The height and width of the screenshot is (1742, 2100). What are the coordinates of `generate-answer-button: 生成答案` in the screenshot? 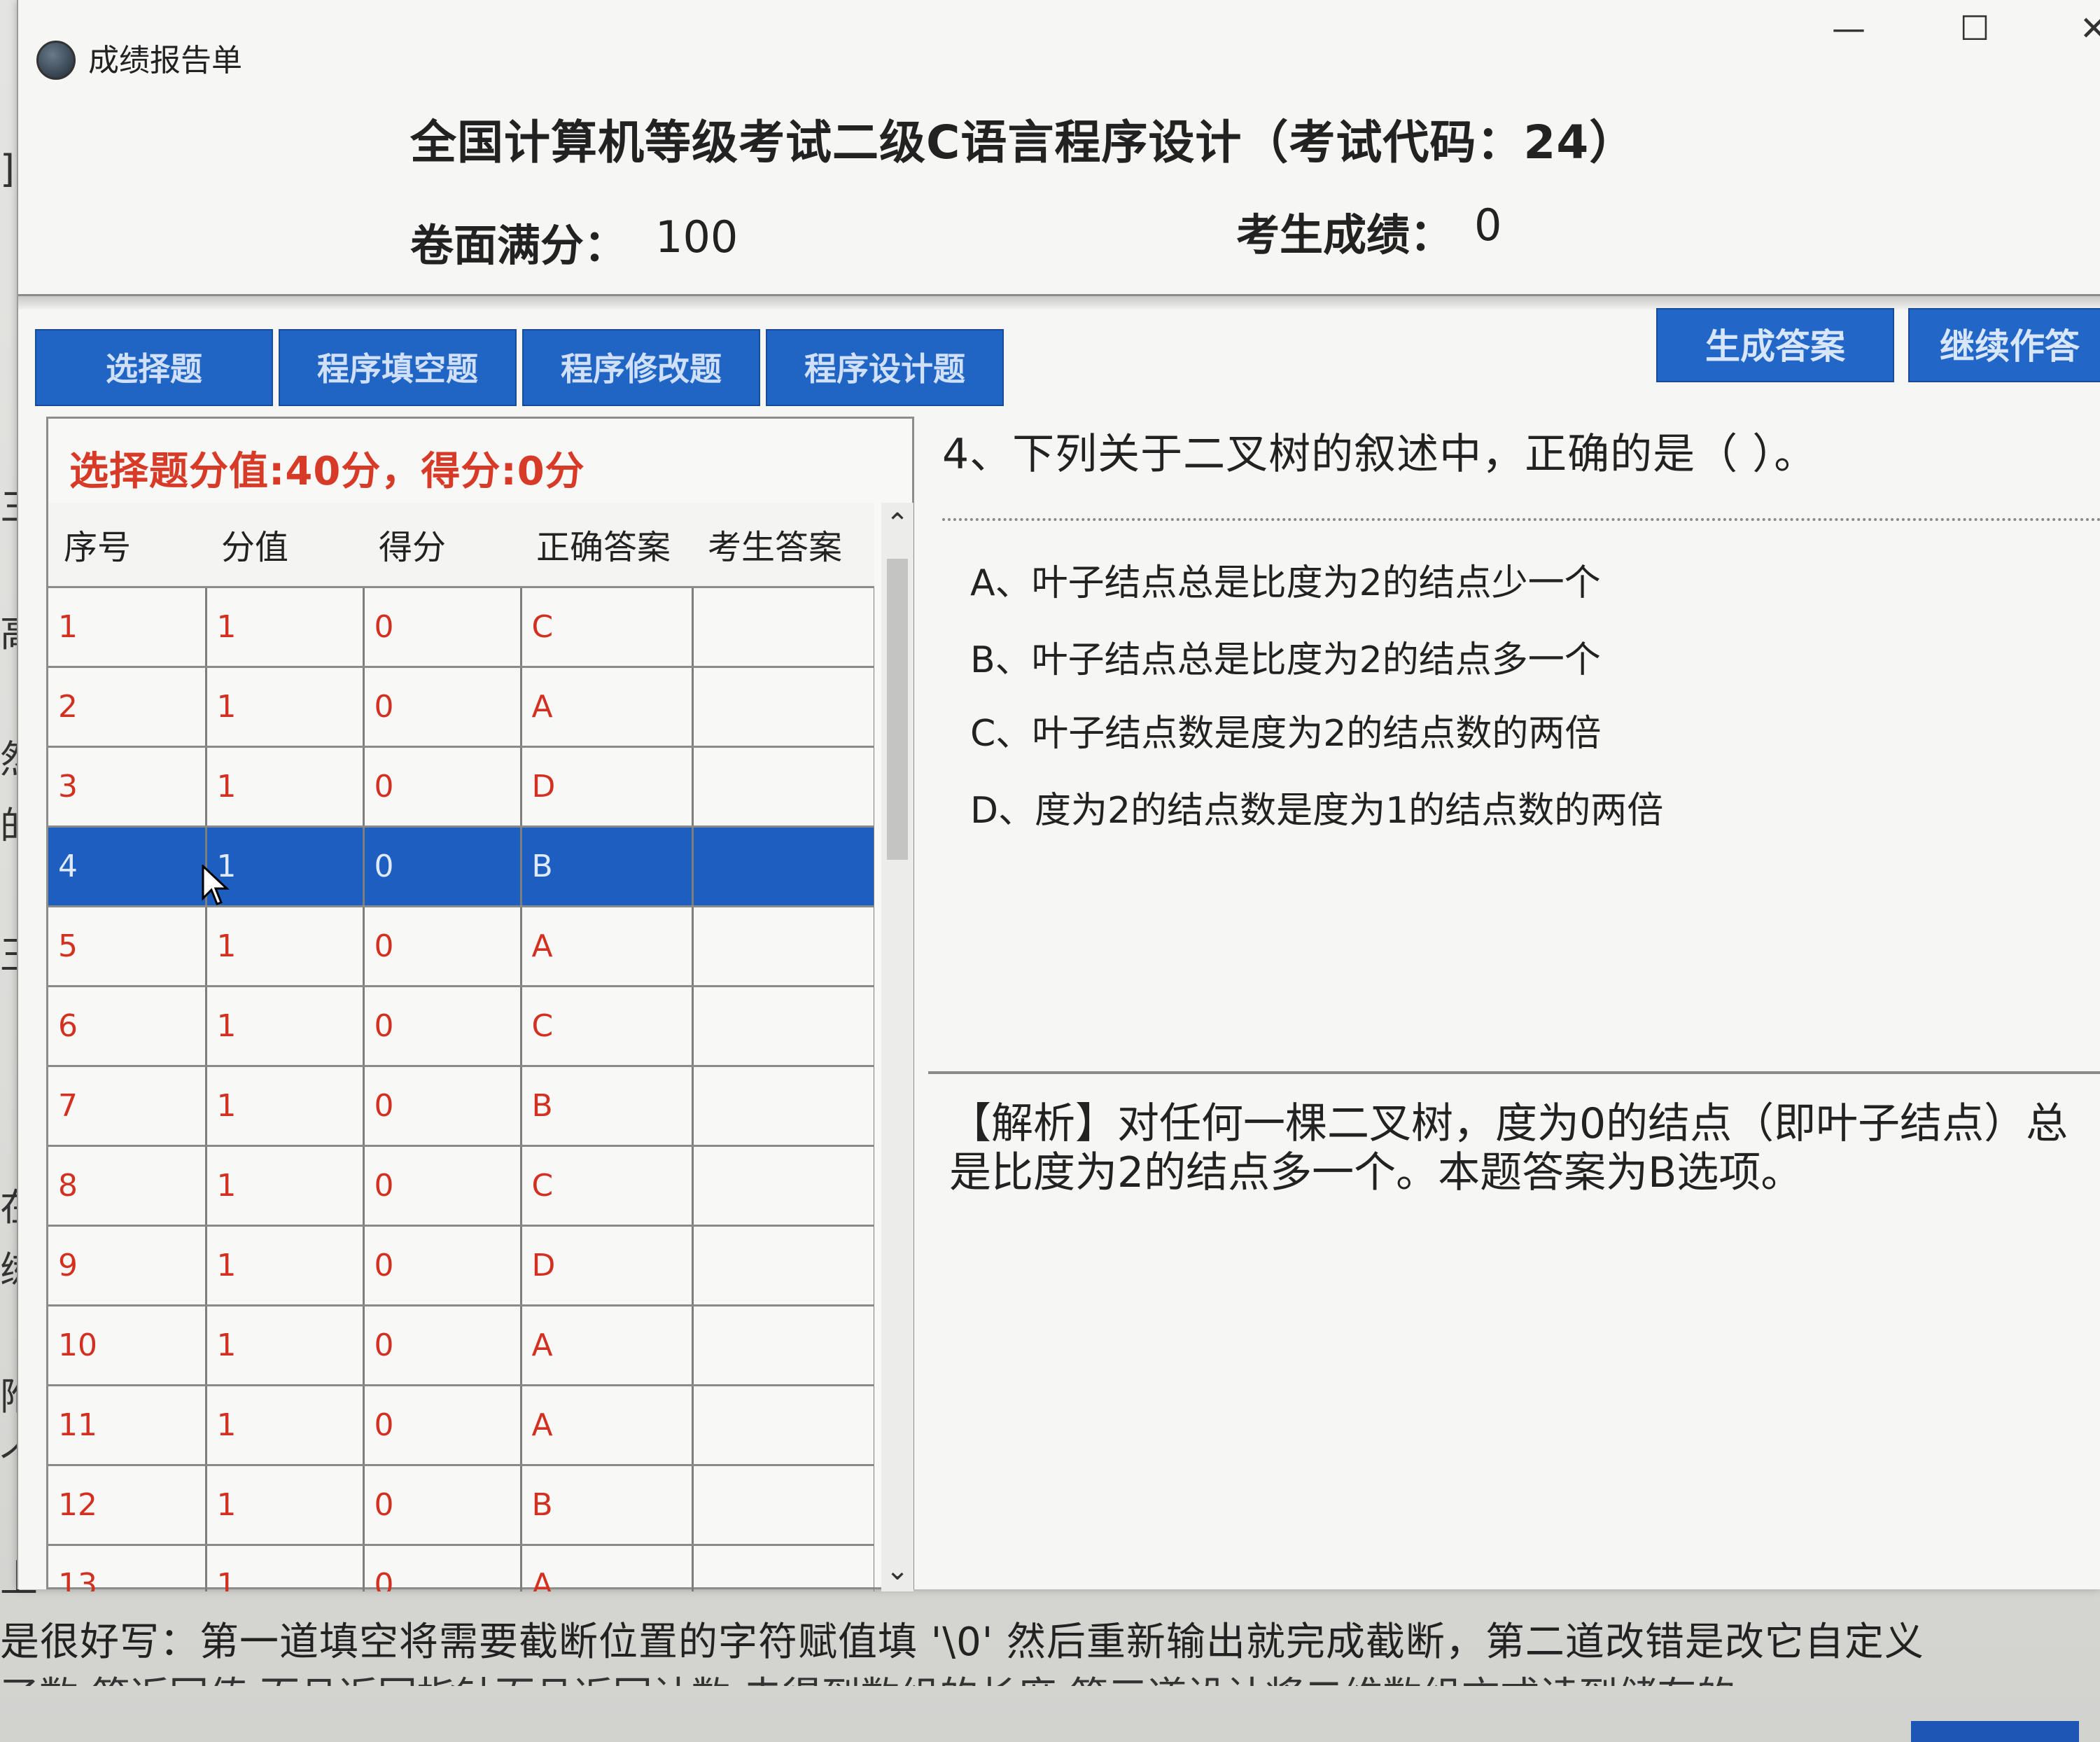 It's located at (1775, 345).